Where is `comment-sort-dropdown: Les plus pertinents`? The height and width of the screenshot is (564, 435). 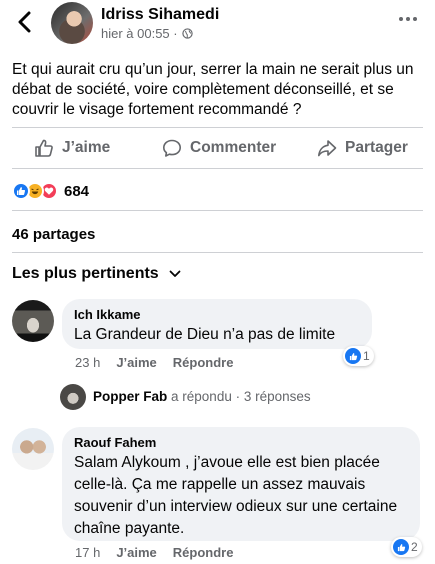
comment-sort-dropdown: Les plus pertinents is located at coordinates (96, 274).